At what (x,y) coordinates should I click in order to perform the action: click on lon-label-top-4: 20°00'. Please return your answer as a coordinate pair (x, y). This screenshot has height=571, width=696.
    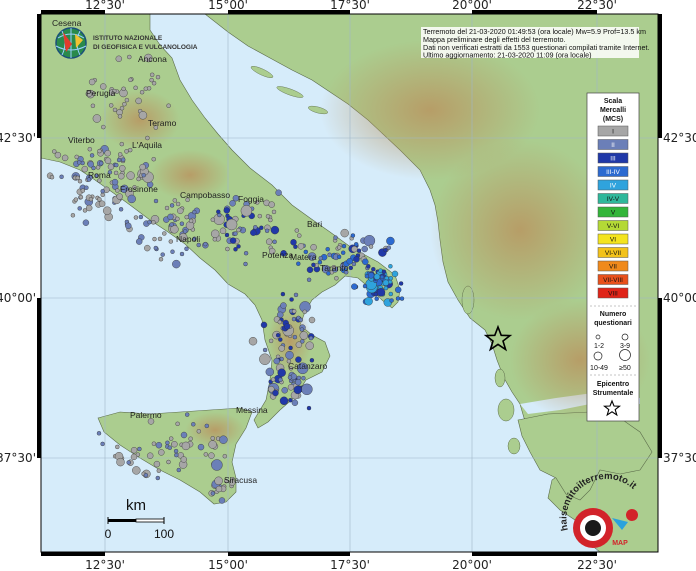
    Looking at the image, I should click on (472, 6).